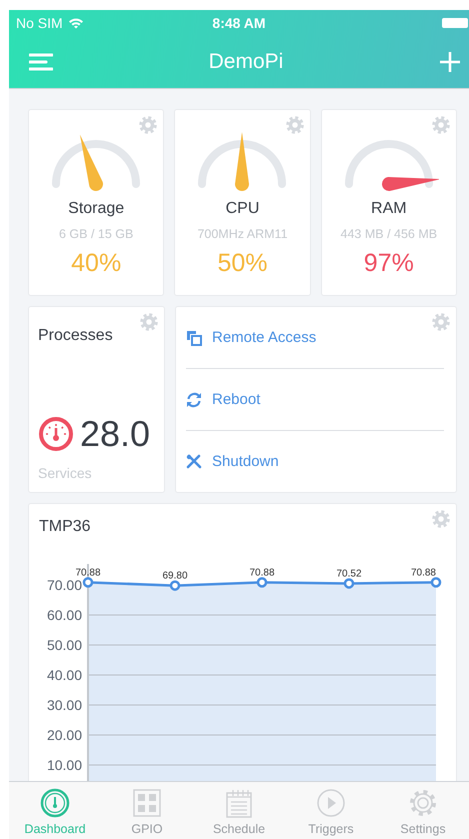 Image resolution: width=469 pixels, height=839 pixels. What do you see at coordinates (175, 576) in the screenshot?
I see `data-label: 69.80` at bounding box center [175, 576].